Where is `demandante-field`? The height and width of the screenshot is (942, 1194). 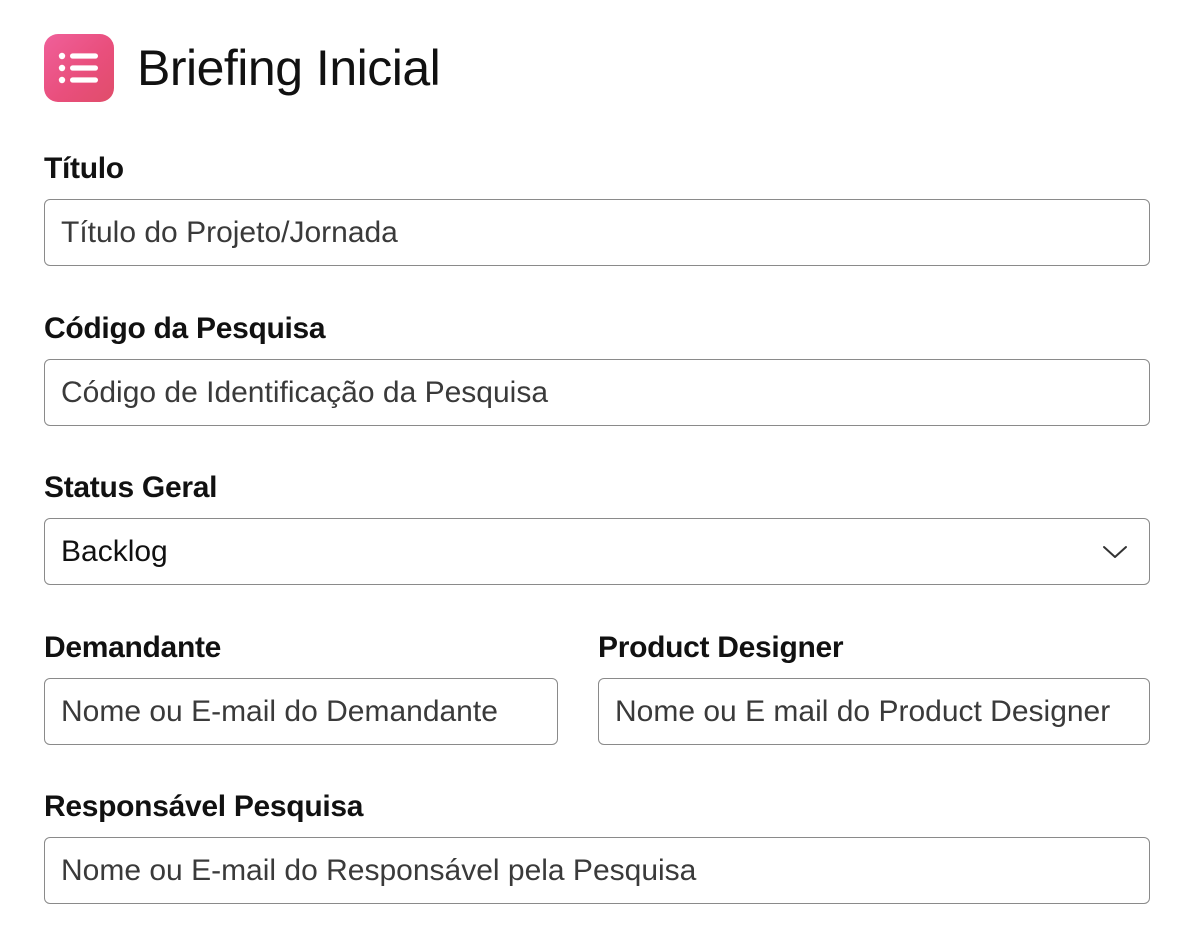 demandante-field is located at coordinates (301, 711).